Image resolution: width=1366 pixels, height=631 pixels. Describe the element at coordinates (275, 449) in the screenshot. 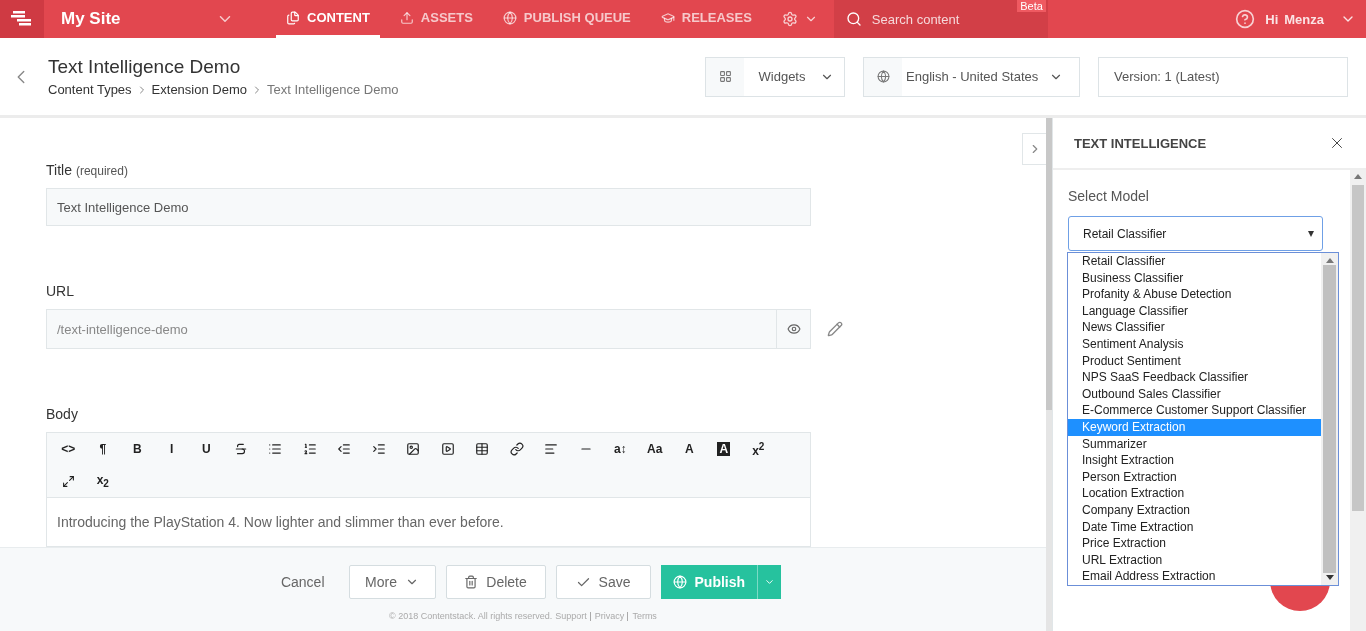

I see `bullet-list-icon` at that location.